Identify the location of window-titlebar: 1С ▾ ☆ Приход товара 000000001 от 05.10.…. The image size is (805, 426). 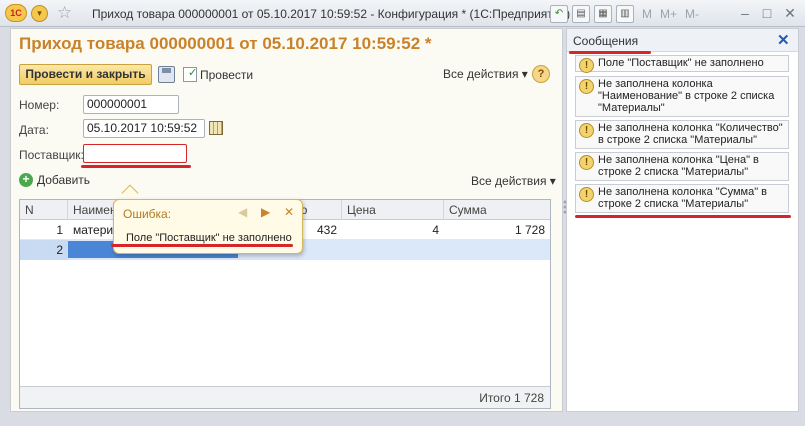
(402, 13).